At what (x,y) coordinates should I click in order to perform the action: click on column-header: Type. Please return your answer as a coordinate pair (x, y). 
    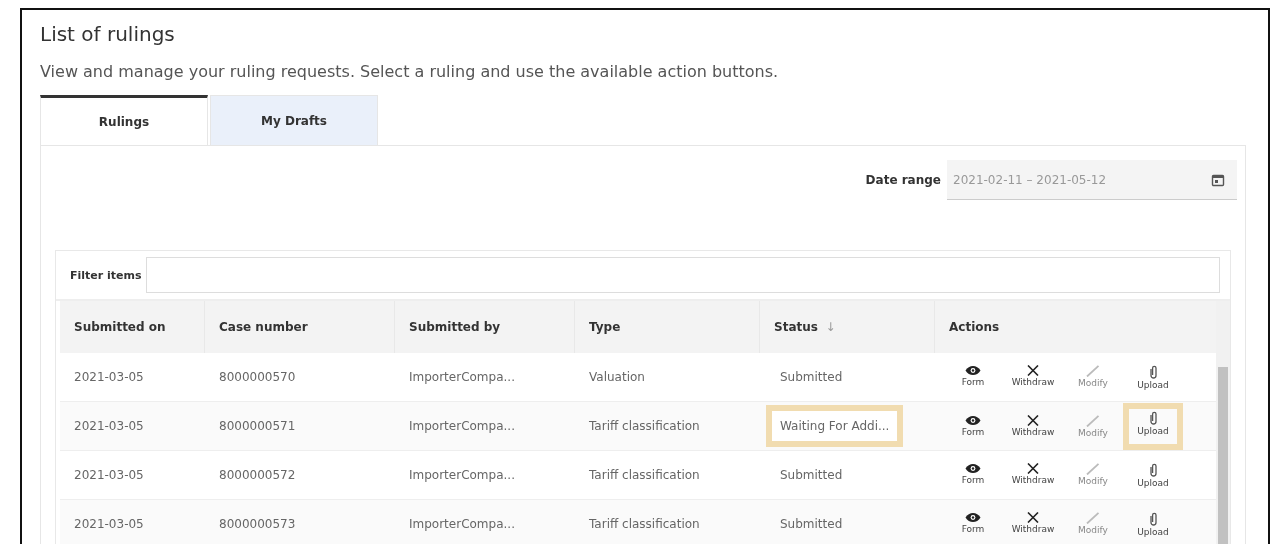
    Looking at the image, I should click on (667, 327).